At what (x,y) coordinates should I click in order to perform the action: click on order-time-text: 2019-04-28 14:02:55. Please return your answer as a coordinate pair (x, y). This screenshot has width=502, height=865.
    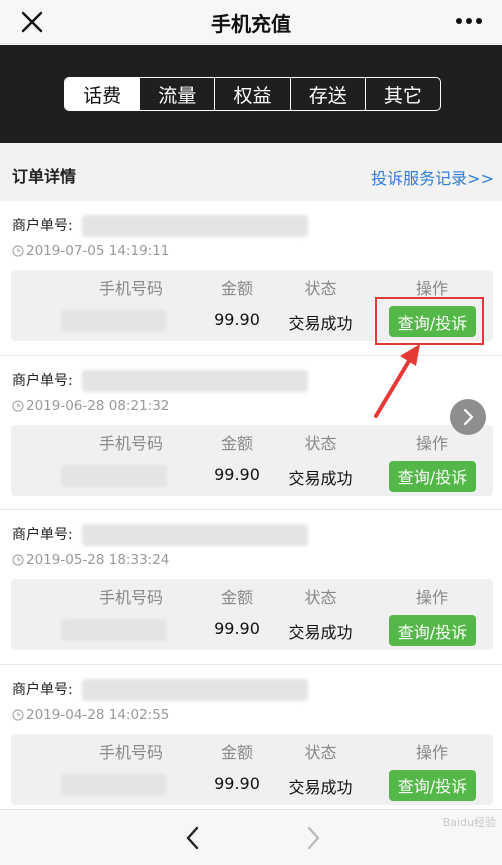
    Looking at the image, I should click on (98, 714).